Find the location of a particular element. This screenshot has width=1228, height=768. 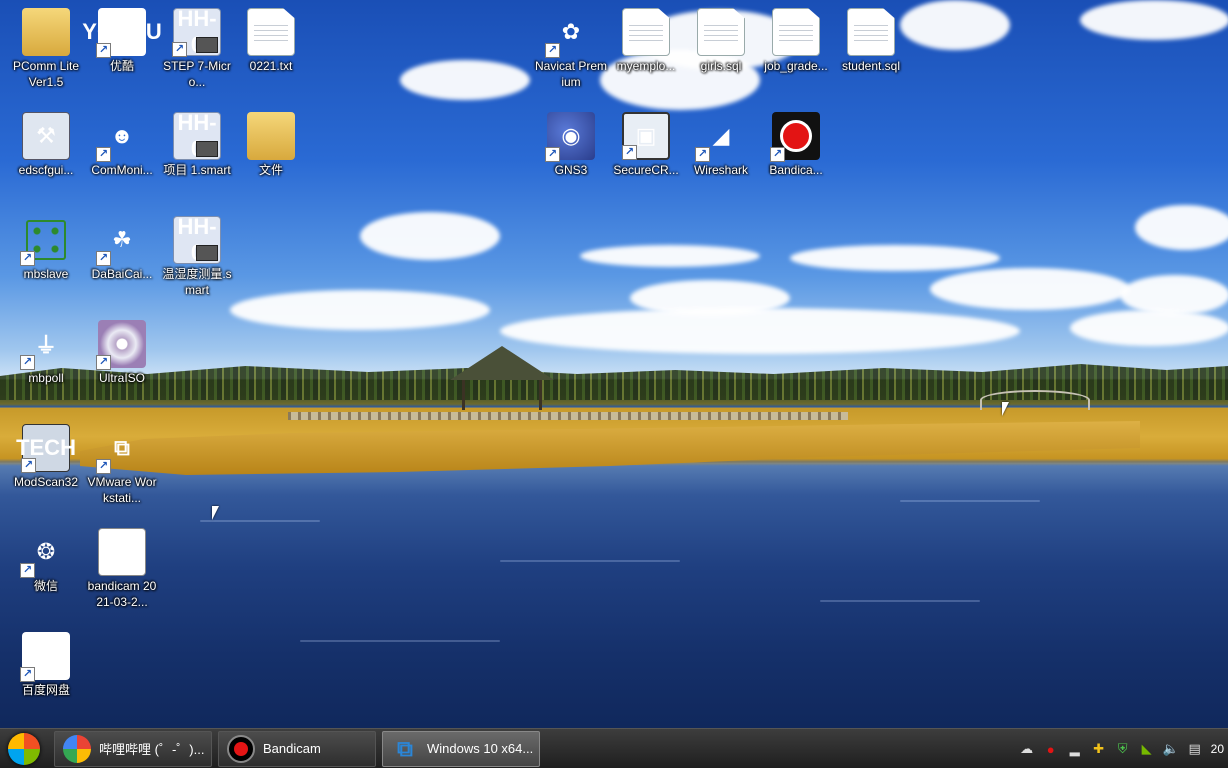

desktop-icon-pcomm: PComm Lite Ver1.5 is located at coordinates (46, 46).